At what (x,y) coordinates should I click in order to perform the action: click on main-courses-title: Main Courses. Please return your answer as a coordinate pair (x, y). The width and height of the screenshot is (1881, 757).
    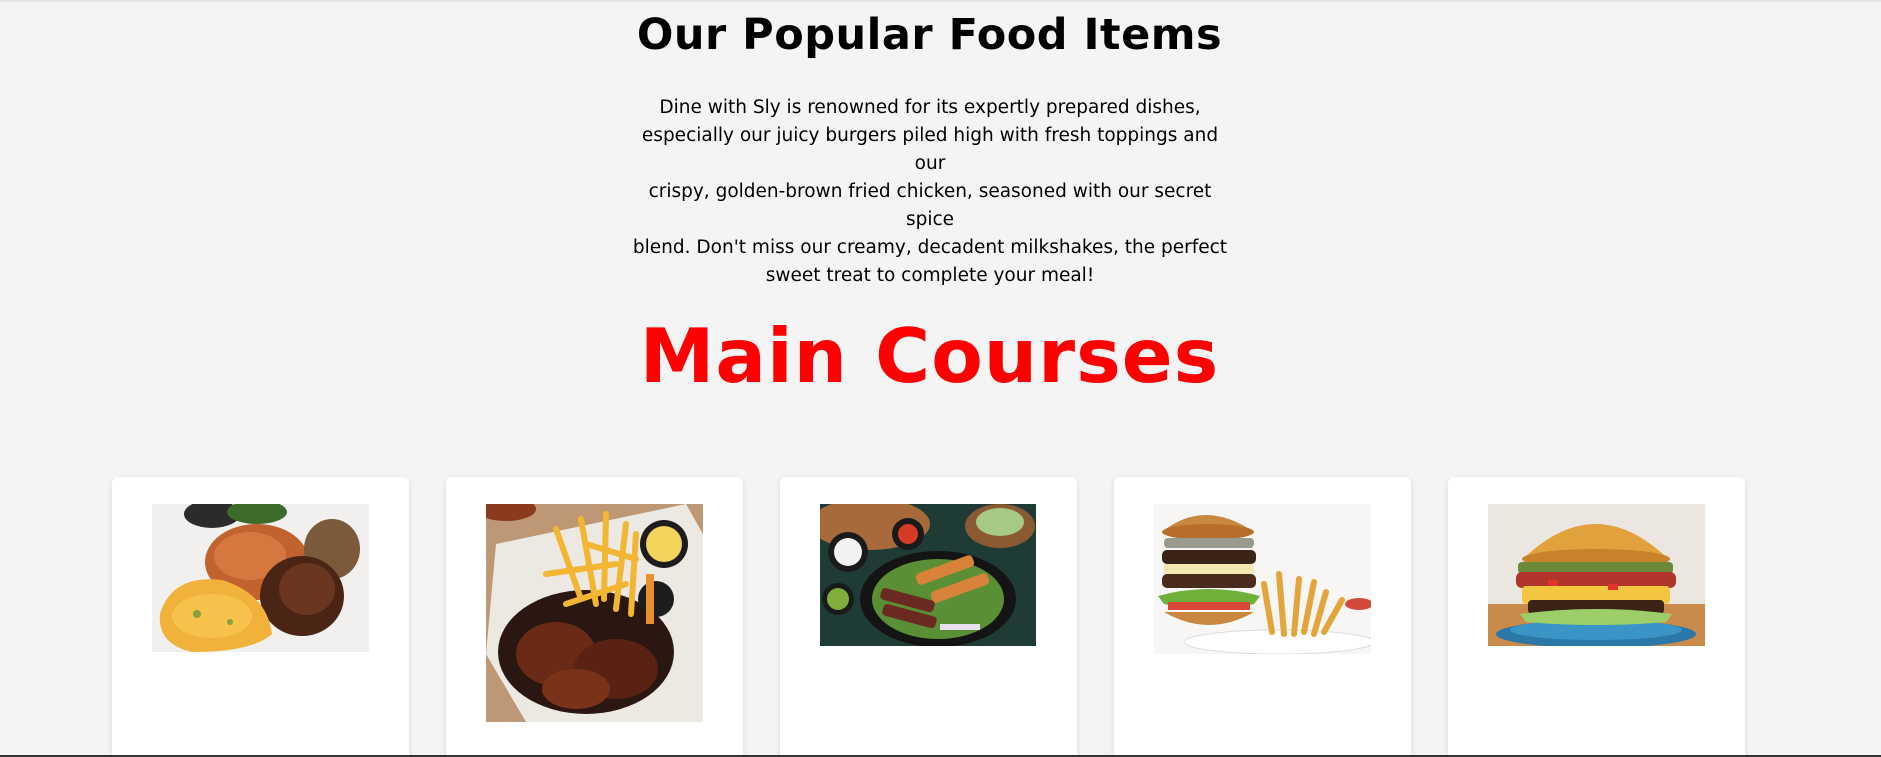
    Looking at the image, I should click on (929, 356).